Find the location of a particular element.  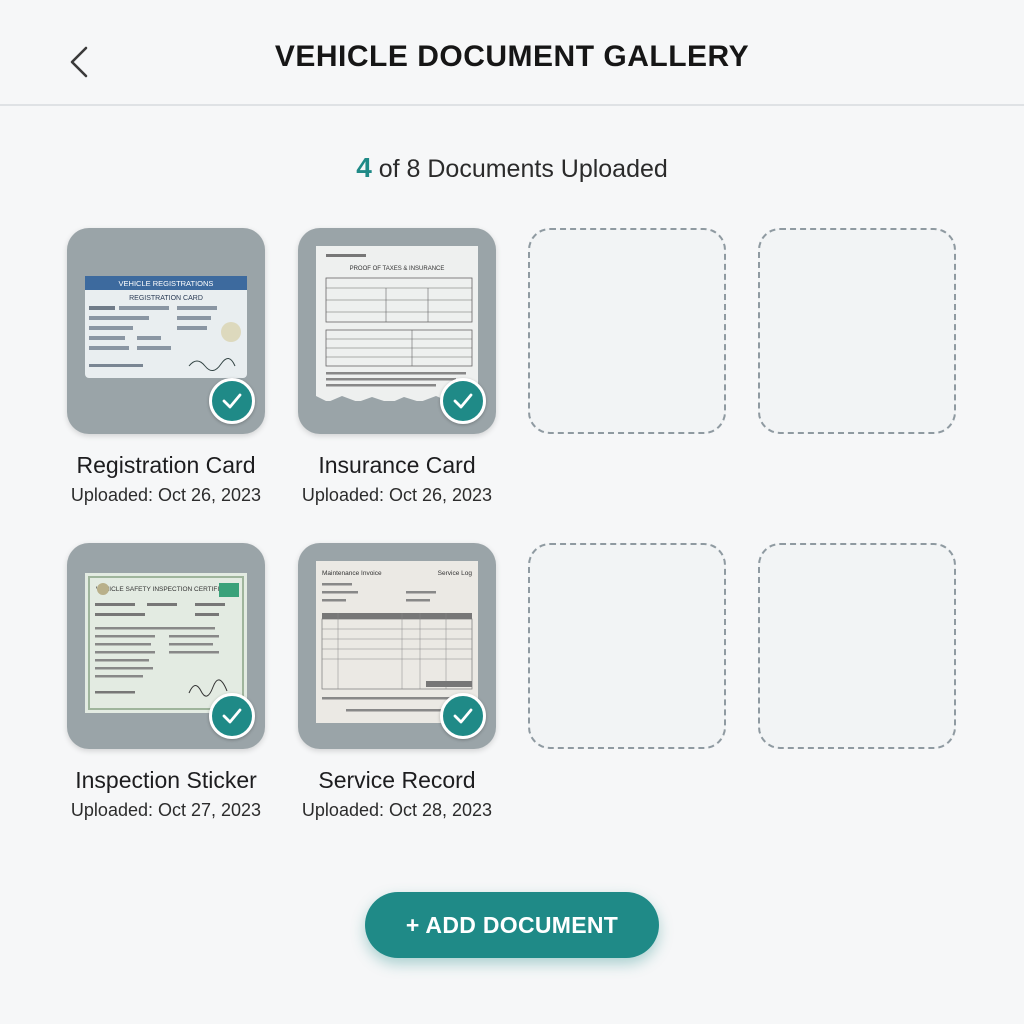

add-document-button: + ADD DOCUMENT is located at coordinates (512, 925).